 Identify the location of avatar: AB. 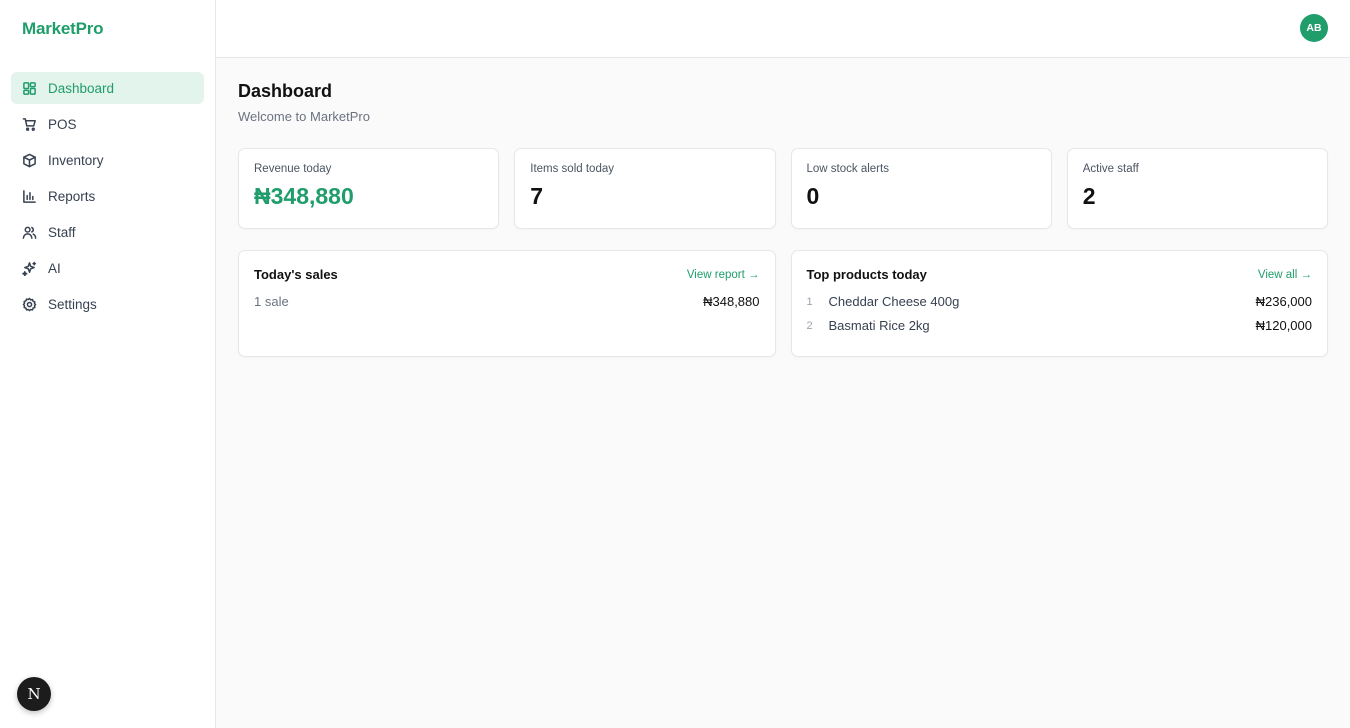
(1314, 28).